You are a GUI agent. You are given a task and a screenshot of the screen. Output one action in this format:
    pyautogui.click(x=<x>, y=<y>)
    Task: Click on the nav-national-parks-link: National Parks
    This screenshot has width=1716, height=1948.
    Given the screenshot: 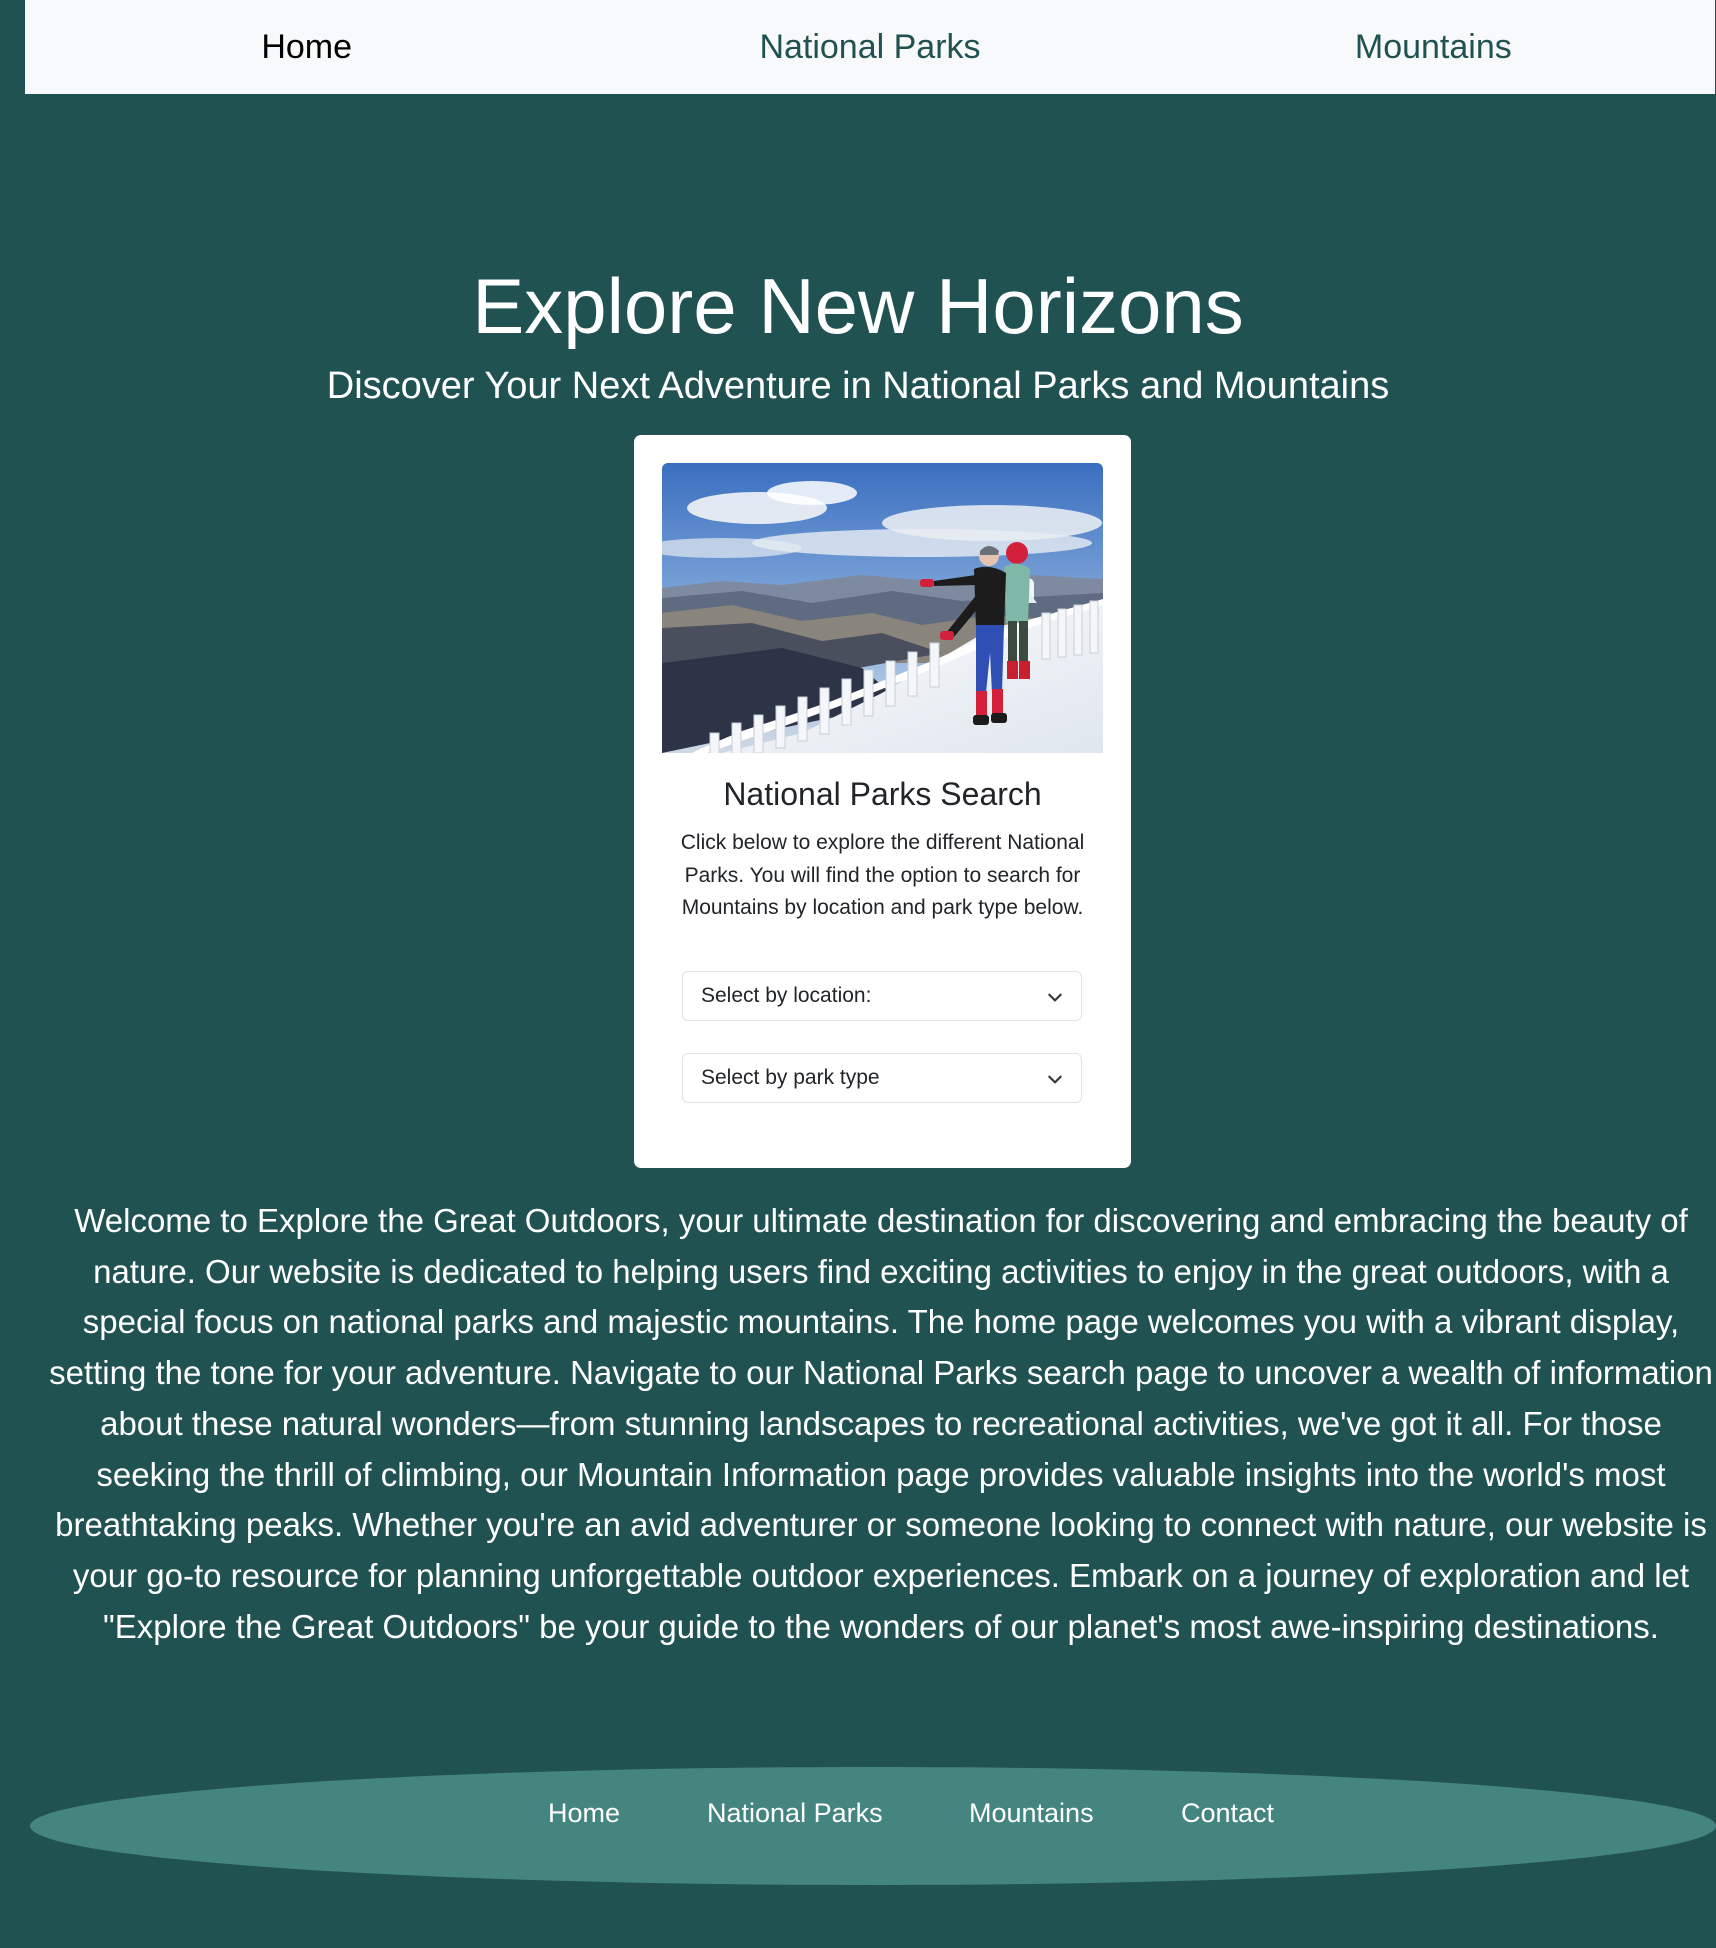 What is the action you would take?
    pyautogui.click(x=869, y=47)
    